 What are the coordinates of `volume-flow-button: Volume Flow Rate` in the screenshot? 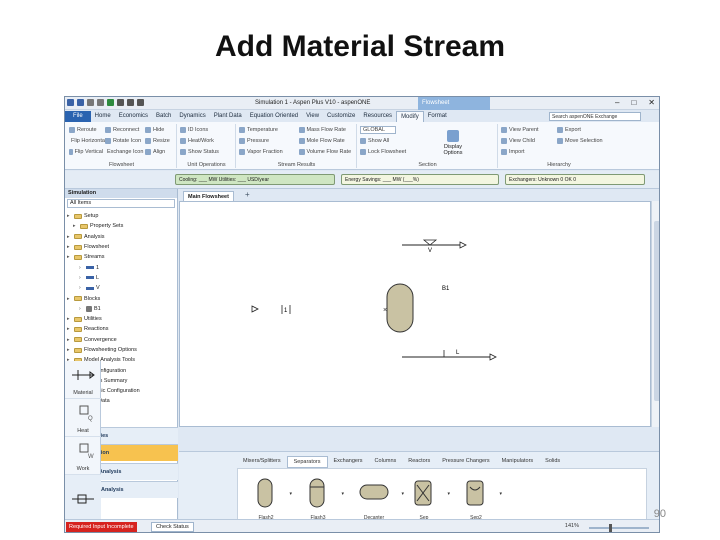 It's located at (327, 151).